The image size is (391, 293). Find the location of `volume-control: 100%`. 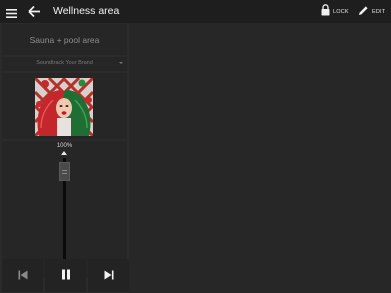

volume-control: 100% is located at coordinates (64, 209).